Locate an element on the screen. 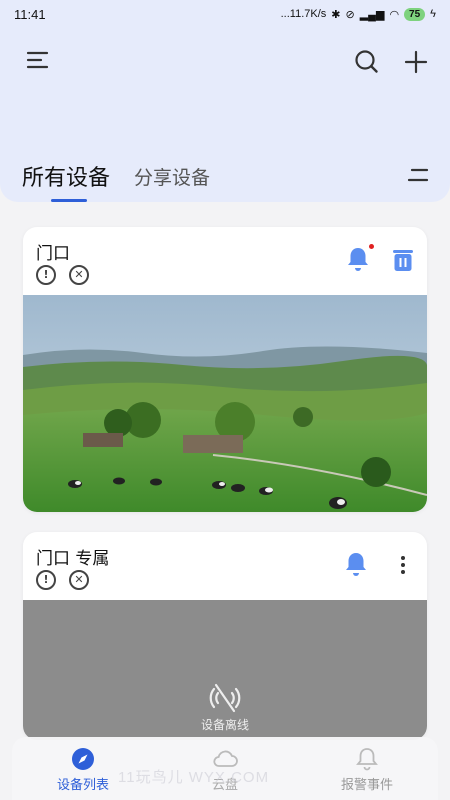 Image resolution: width=450 pixels, height=800 pixels. charging-icon: ϟ is located at coordinates (433, 14).